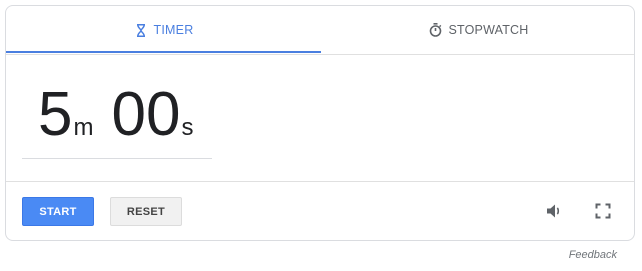 This screenshot has height=271, width=642. I want to click on tab-stopwatch: STOPWATCH, so click(478, 30).